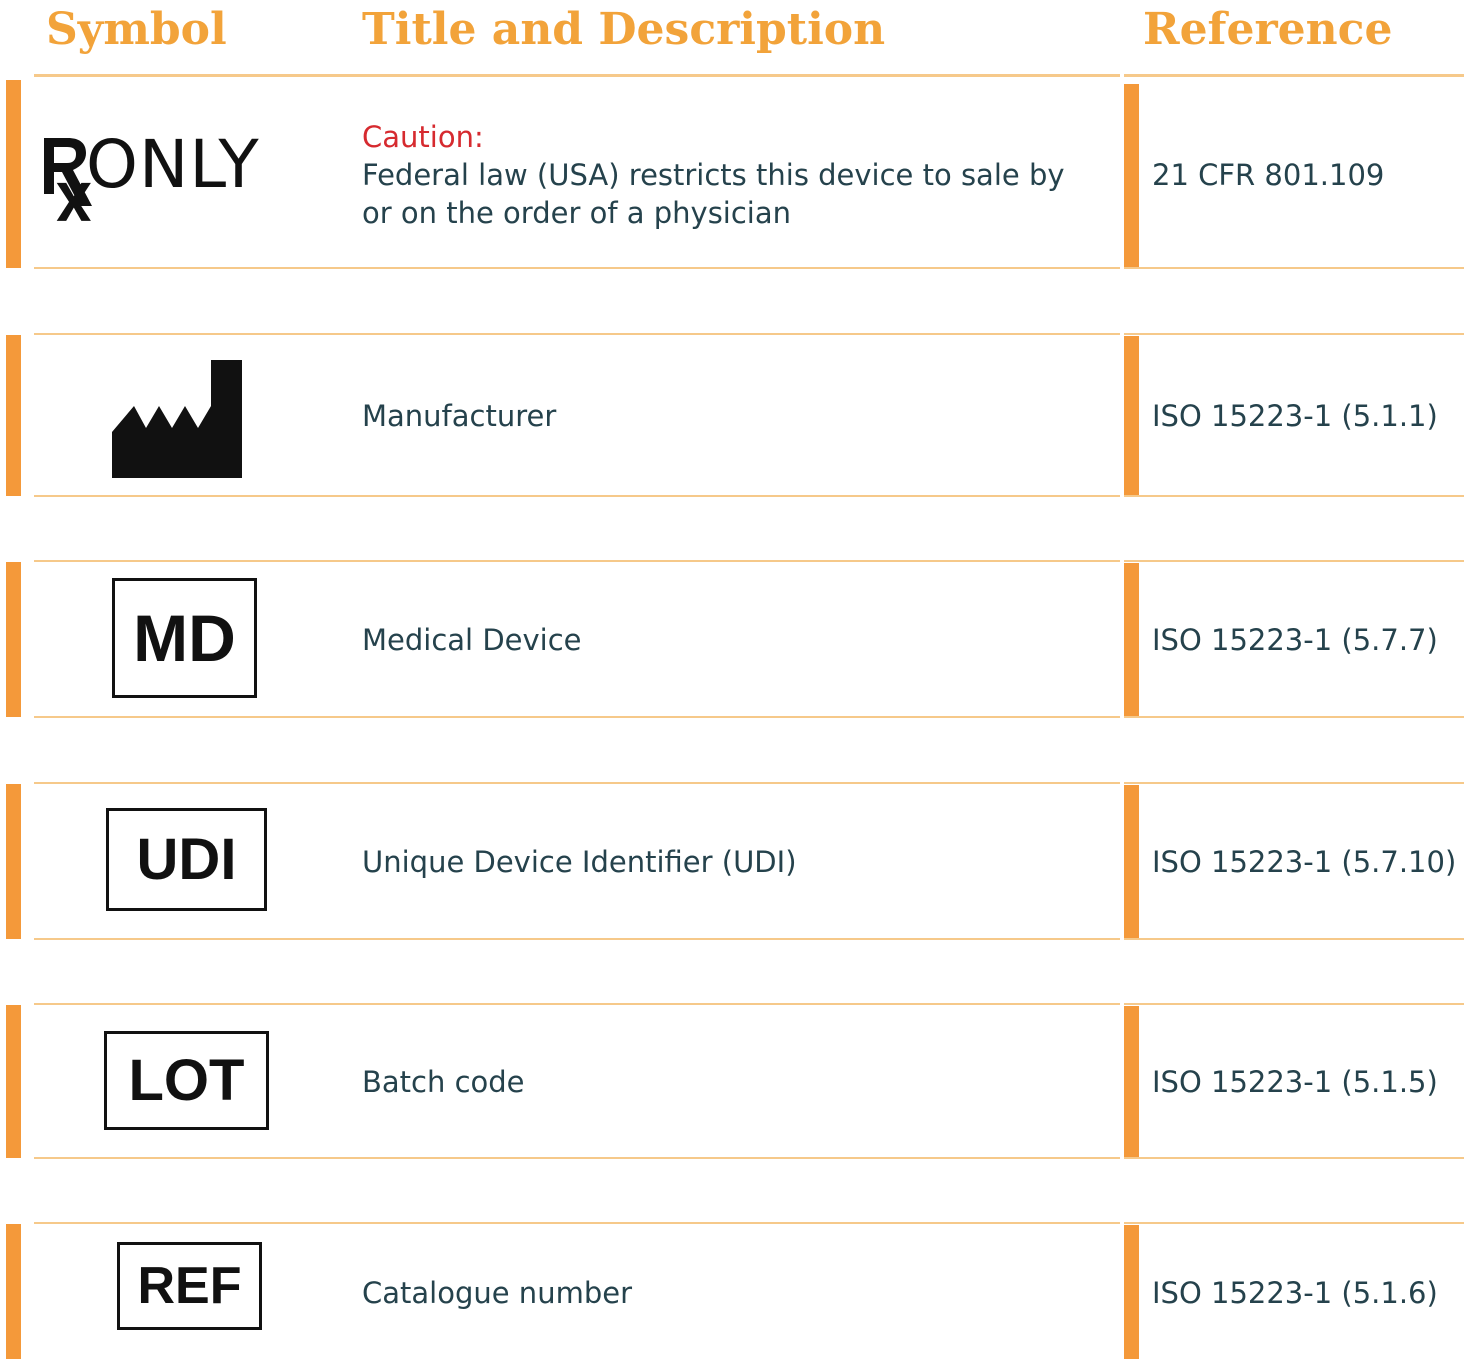  Describe the element at coordinates (577, 213) in the screenshot. I see `description-line: or on the order of a physician` at that location.